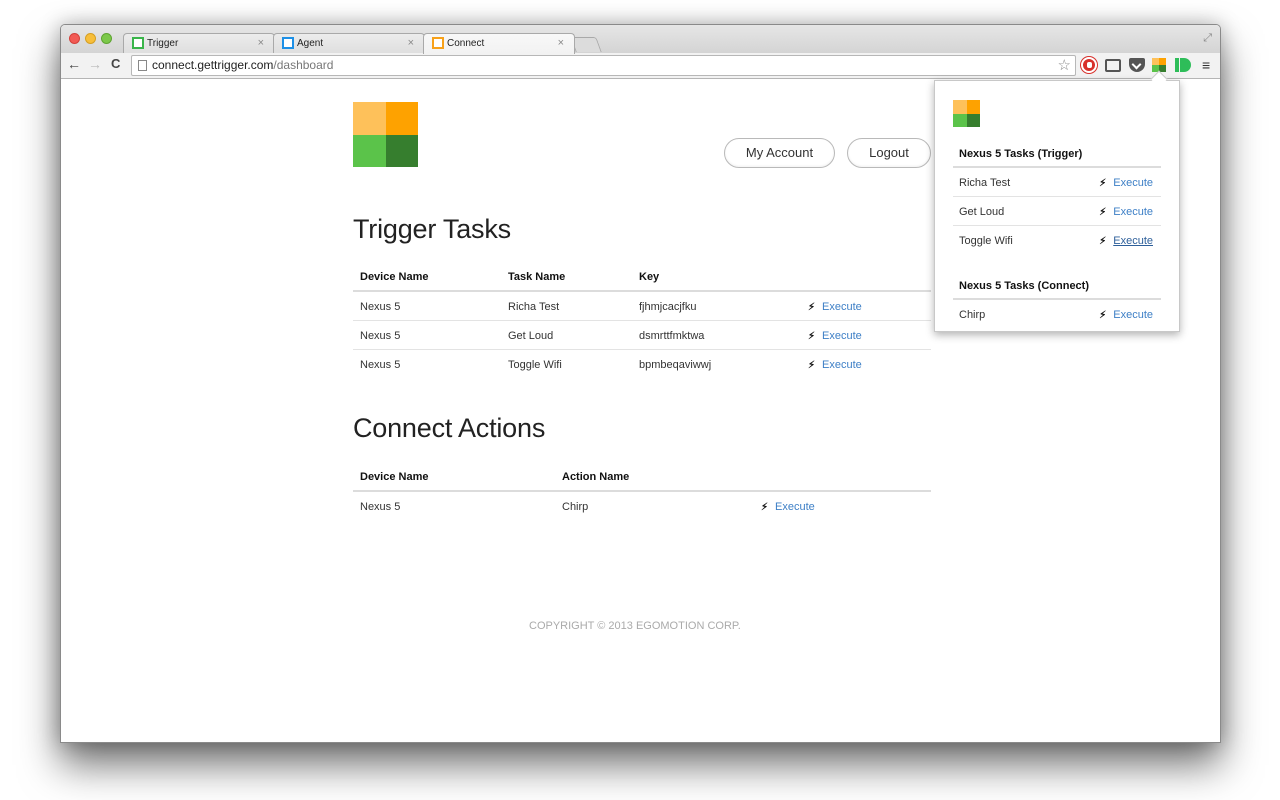 The height and width of the screenshot is (800, 1280). What do you see at coordinates (1057, 240) in the screenshot?
I see `popup-item: Toggle Wifi ⚡︎ Execute` at bounding box center [1057, 240].